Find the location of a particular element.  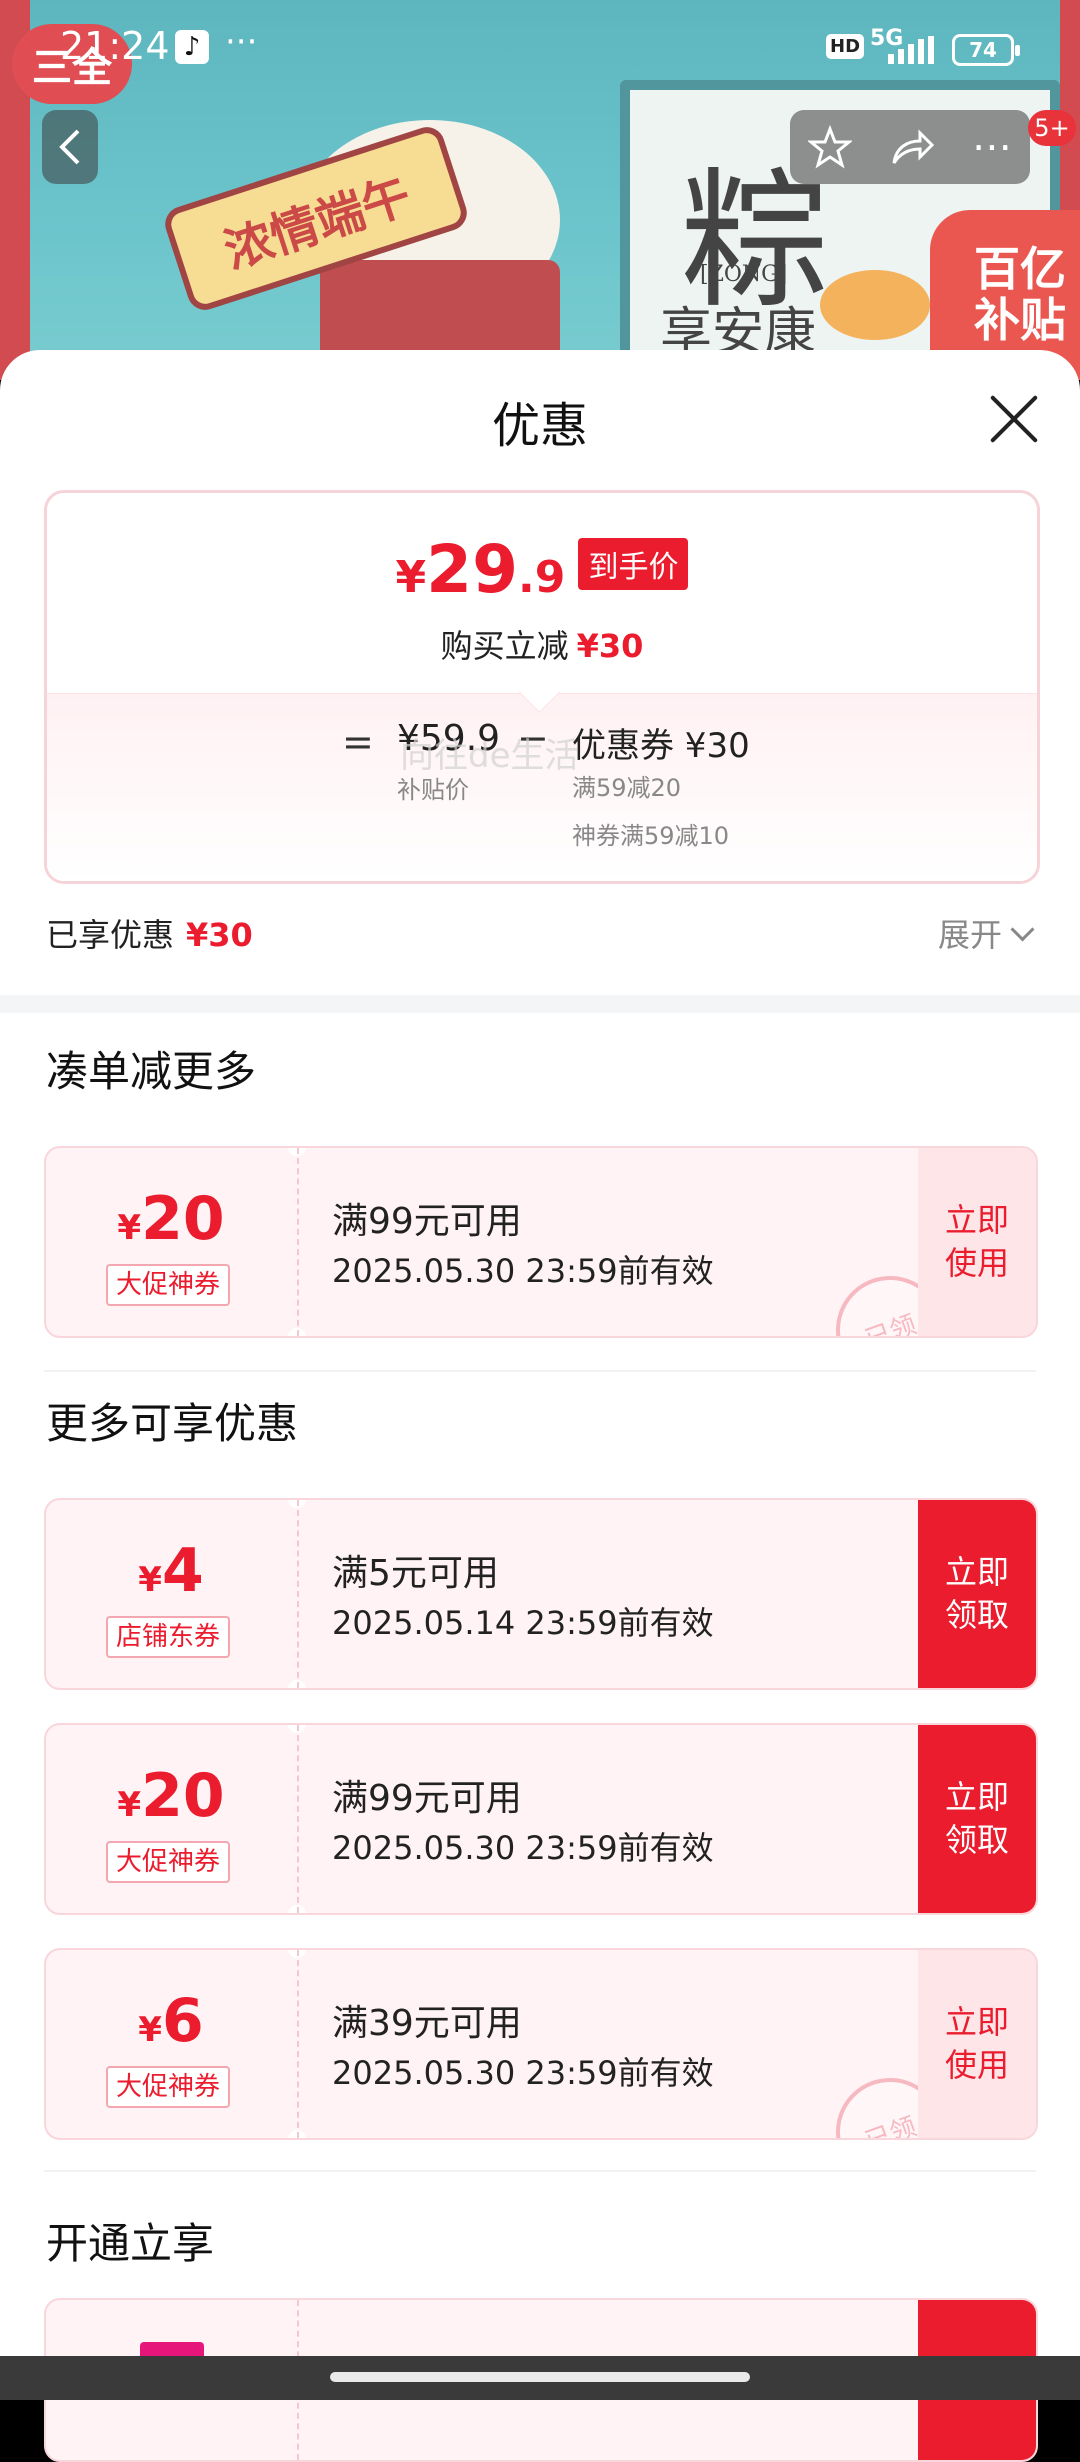

home-indicator is located at coordinates (540, 2377).